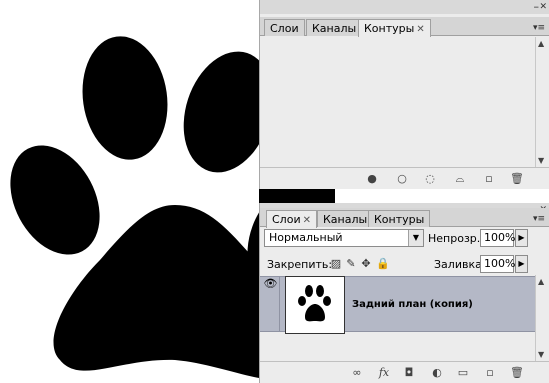  I want to click on layers-tabbar: Слои ✕ Каналы Контуры ▾≡, so click(404, 218).